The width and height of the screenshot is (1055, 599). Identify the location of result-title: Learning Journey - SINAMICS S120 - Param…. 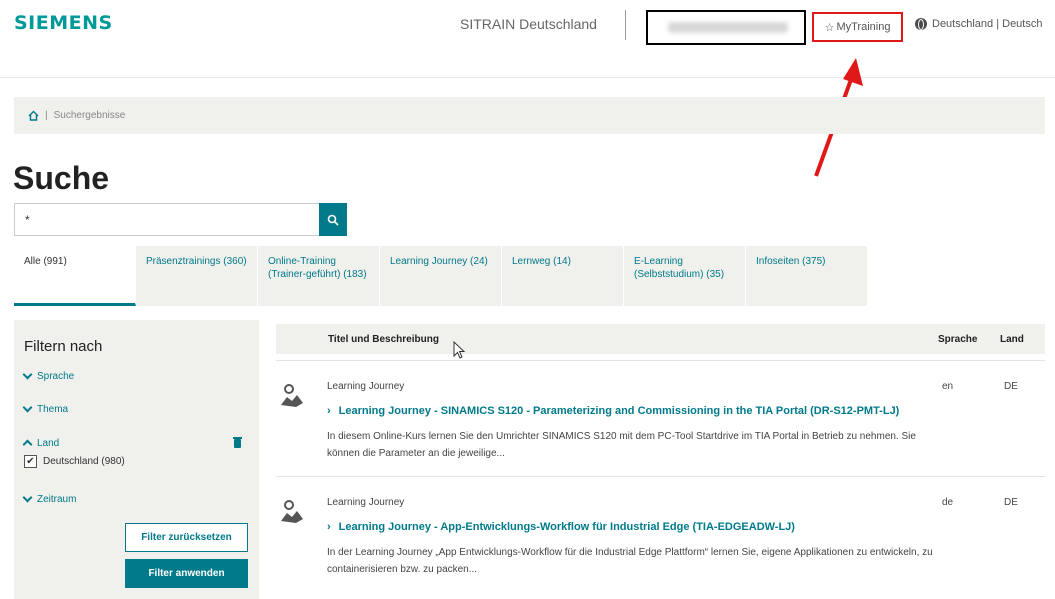
(619, 411).